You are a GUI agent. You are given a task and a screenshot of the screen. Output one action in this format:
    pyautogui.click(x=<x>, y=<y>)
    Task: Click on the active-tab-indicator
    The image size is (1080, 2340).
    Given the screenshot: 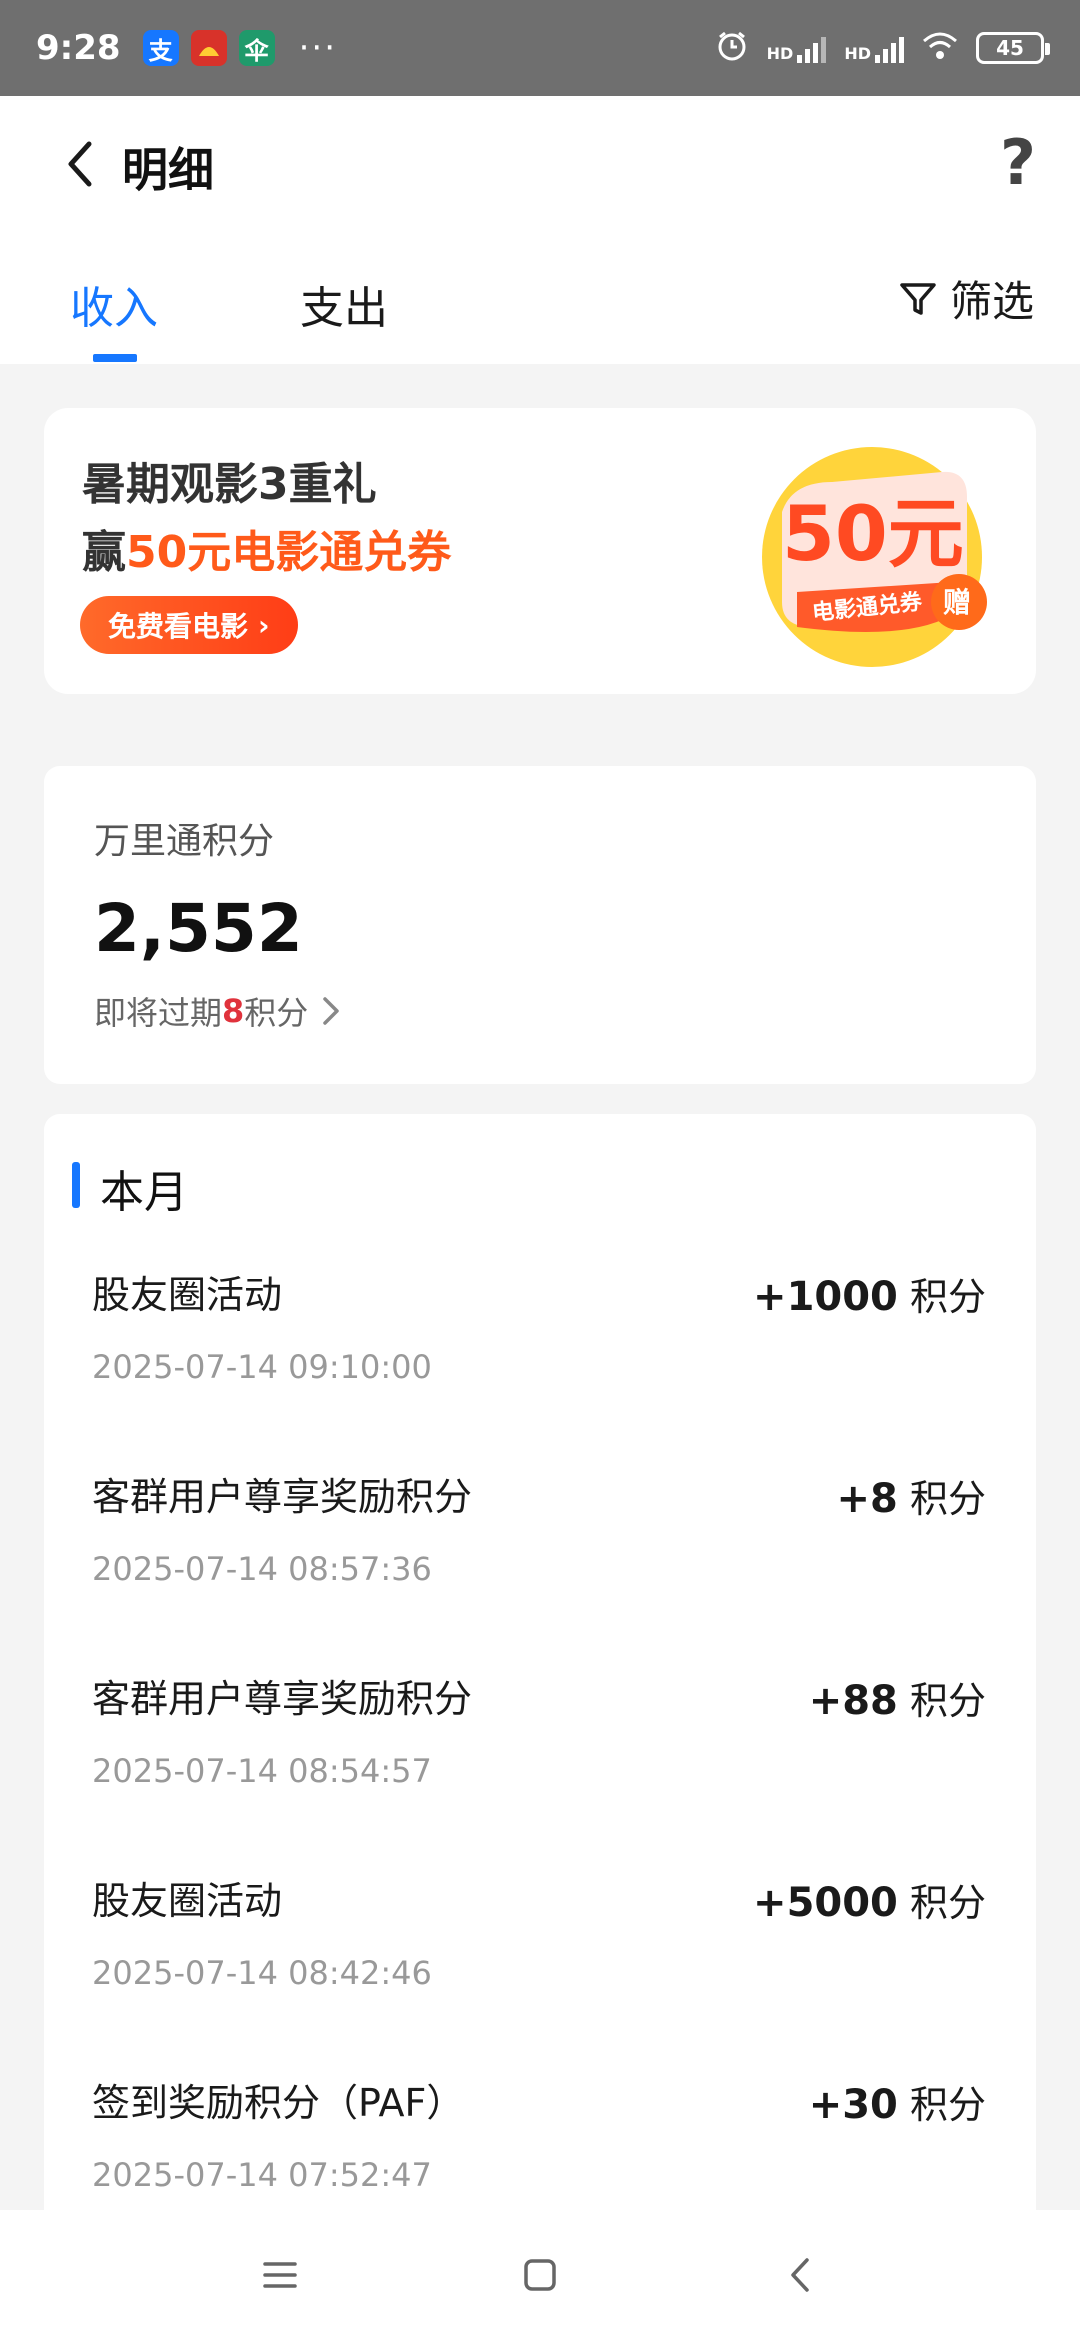 What is the action you would take?
    pyautogui.click(x=115, y=358)
    